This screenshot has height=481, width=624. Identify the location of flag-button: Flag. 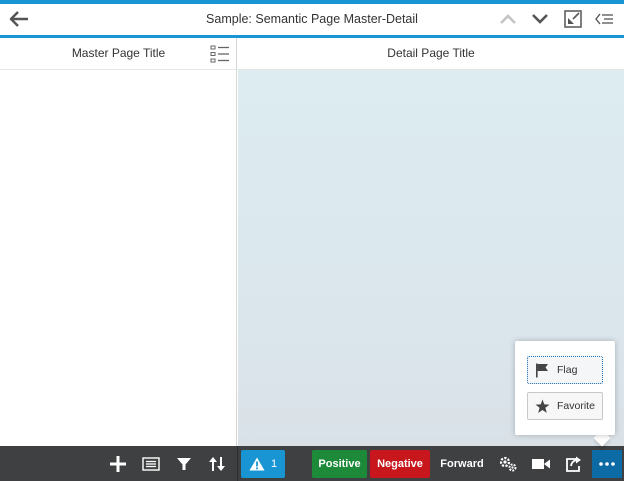
(565, 370).